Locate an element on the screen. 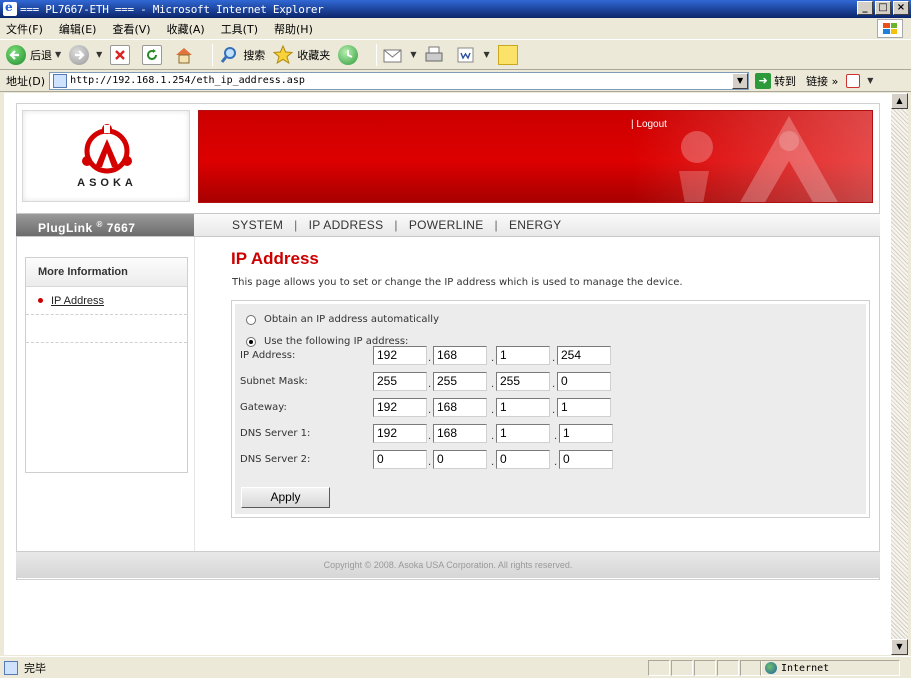 This screenshot has height=678, width=911. scroll-up-button: ▲ is located at coordinates (899, 101).